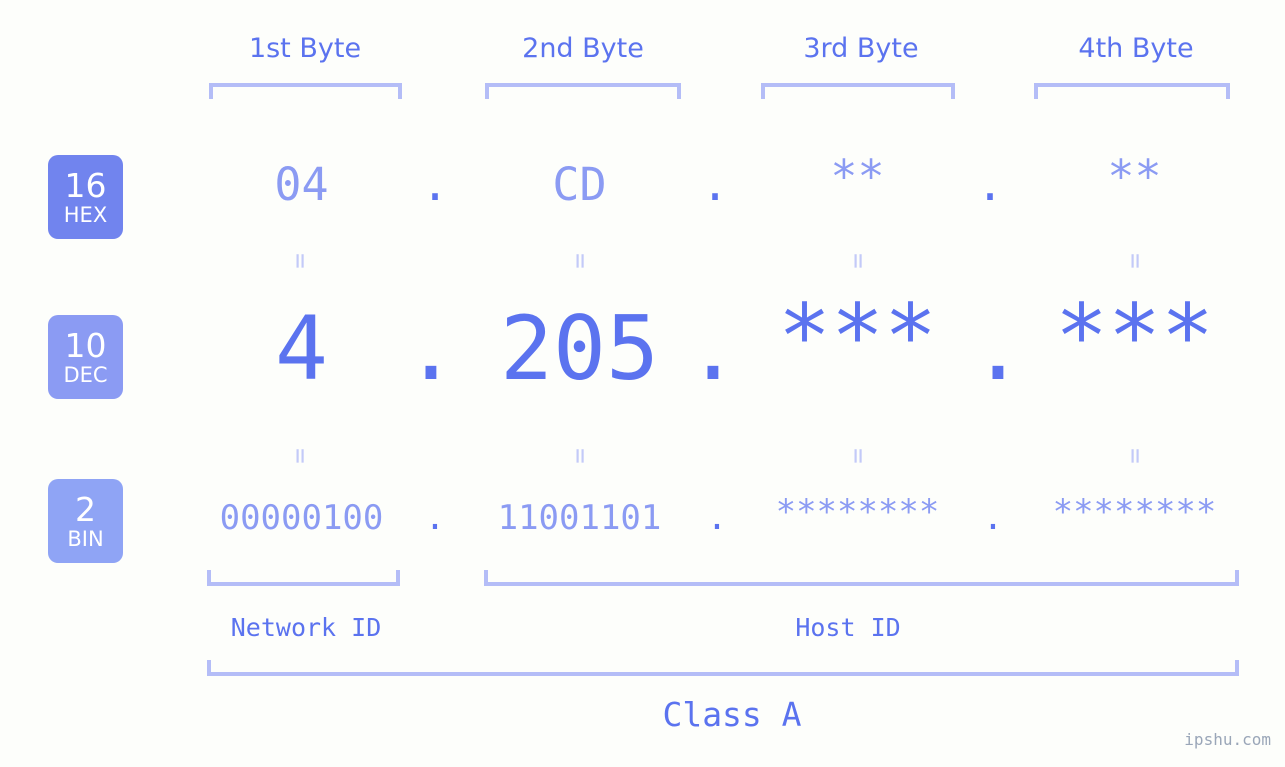  Describe the element at coordinates (857, 336) in the screenshot. I see `dec-byte-3: ***` at that location.